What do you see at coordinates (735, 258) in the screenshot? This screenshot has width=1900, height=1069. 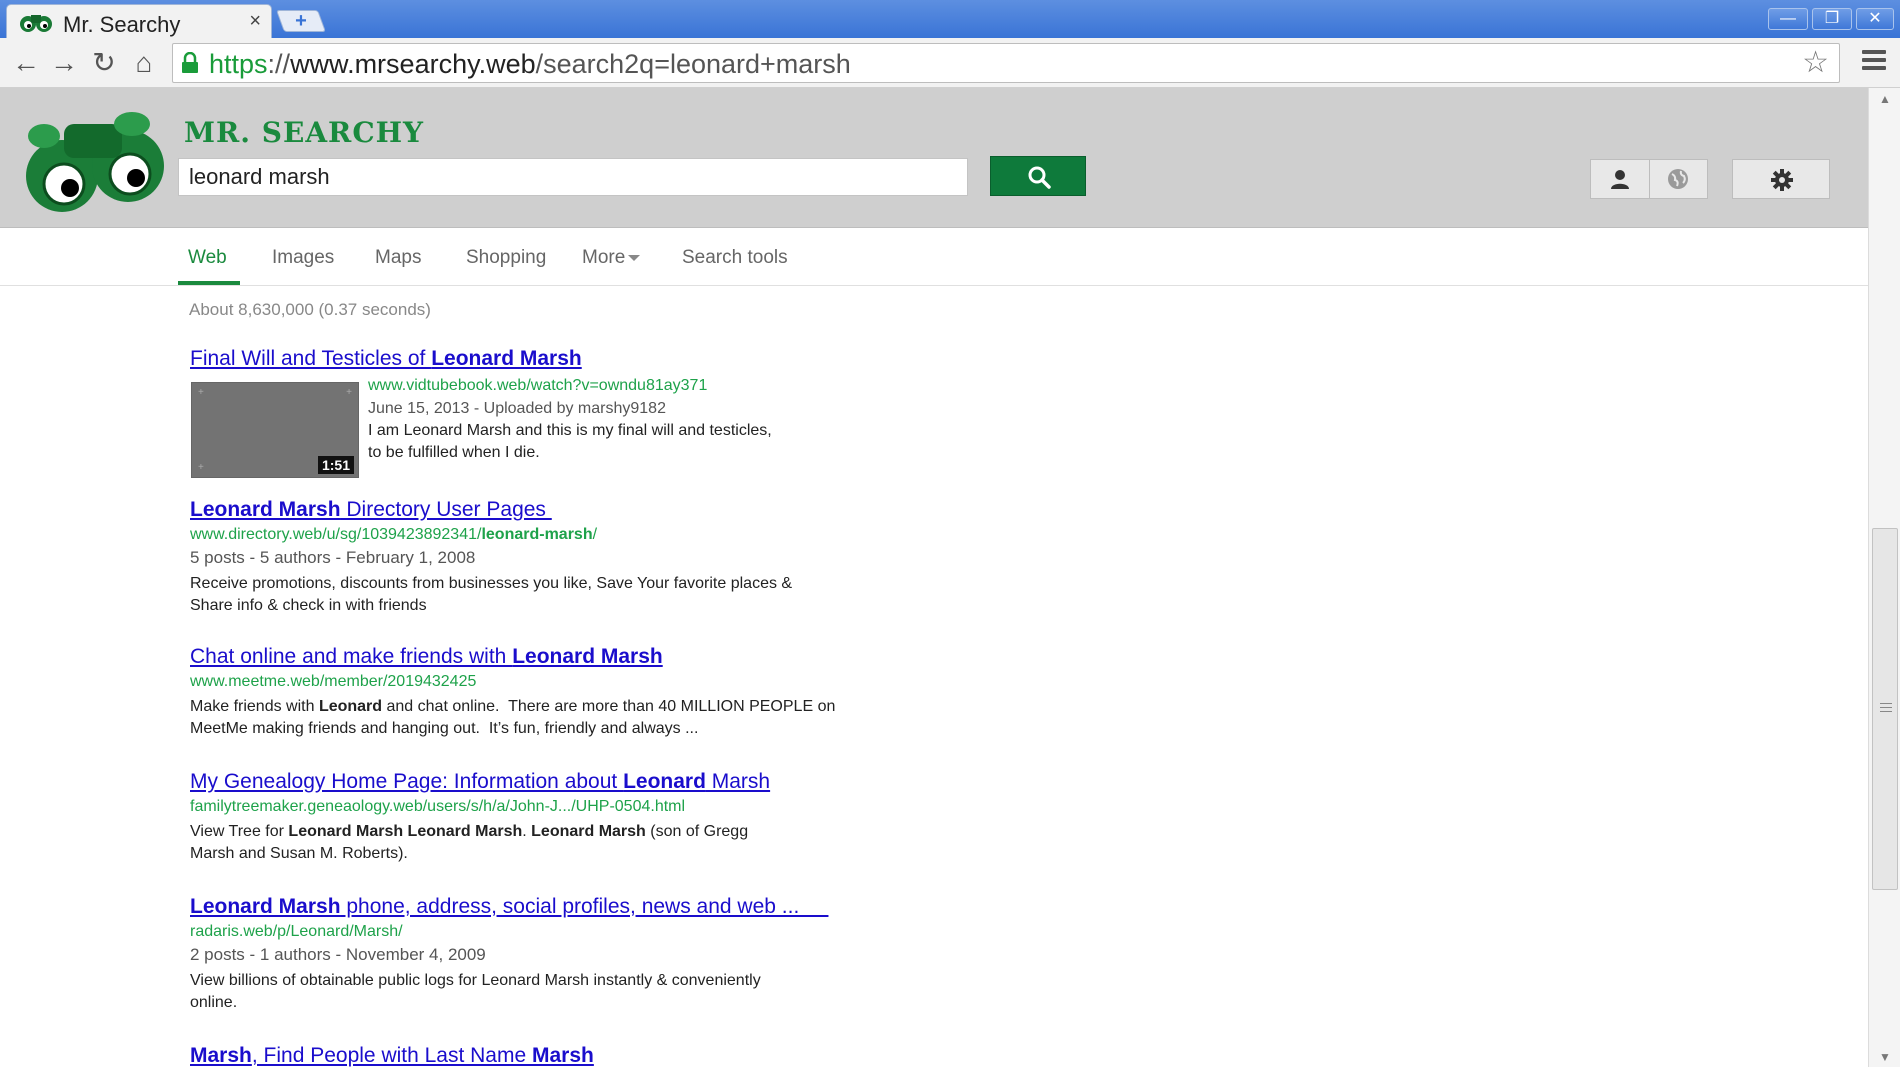 I see `tab-search-tools: Search tools` at bounding box center [735, 258].